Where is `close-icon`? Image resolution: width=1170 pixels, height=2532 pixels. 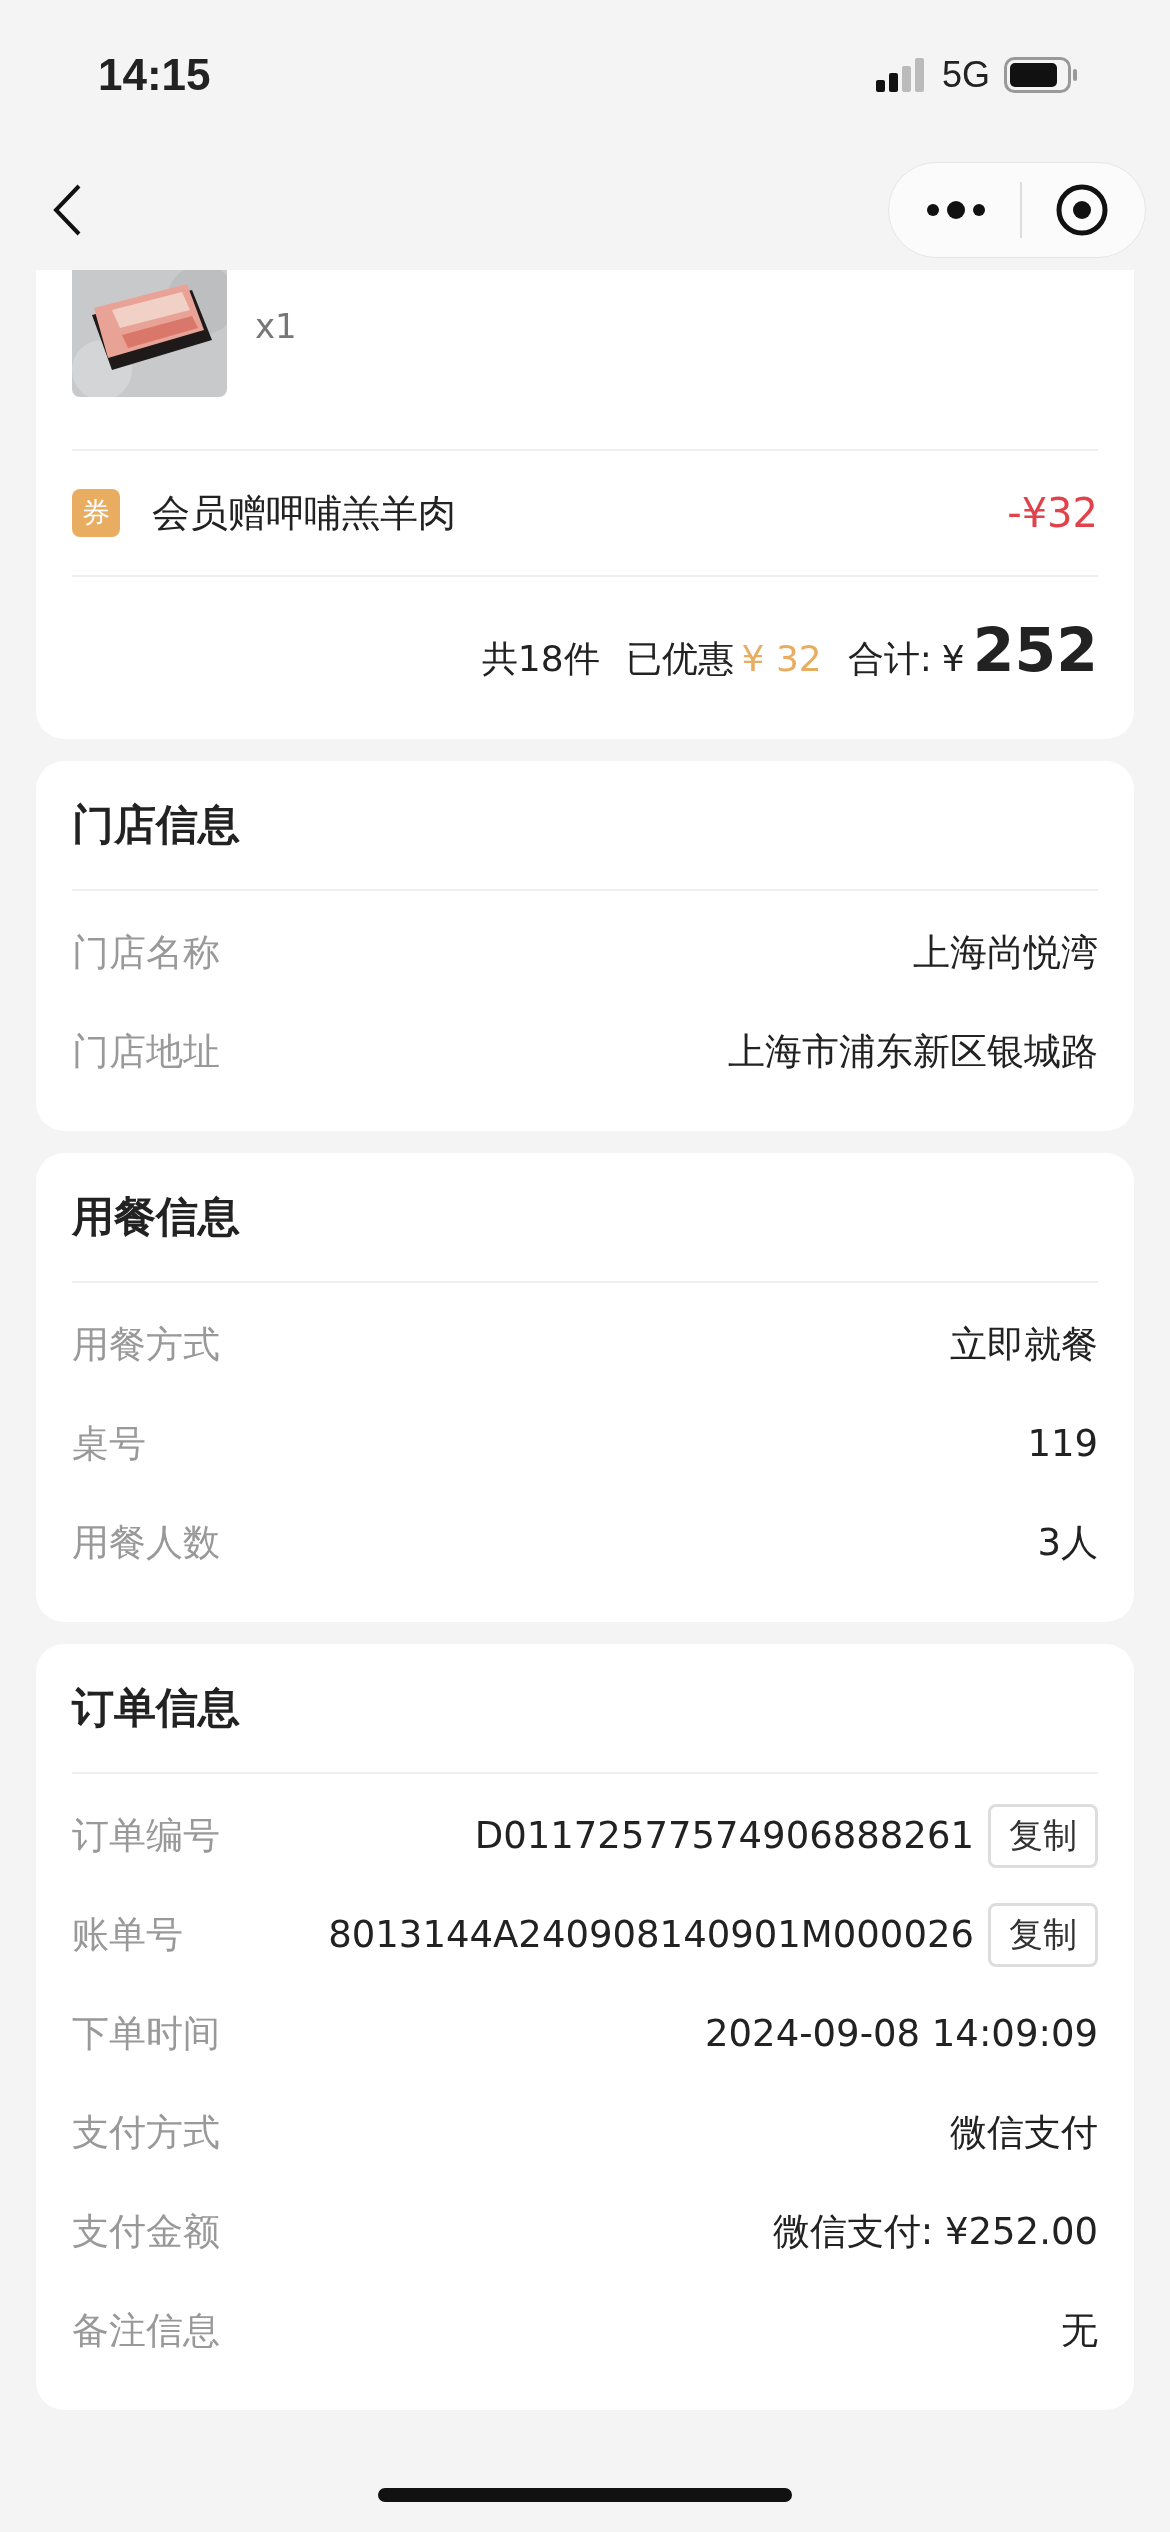
close-icon is located at coordinates (1081, 210).